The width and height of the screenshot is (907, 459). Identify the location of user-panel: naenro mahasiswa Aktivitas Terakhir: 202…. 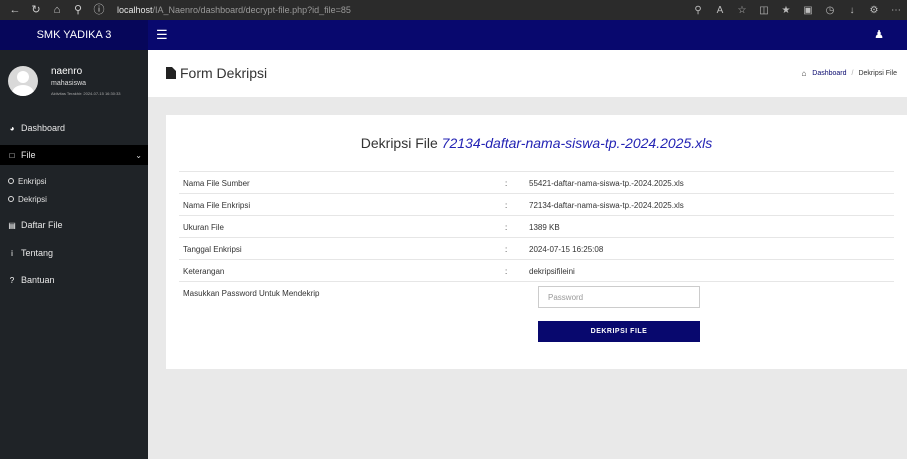
(74, 81).